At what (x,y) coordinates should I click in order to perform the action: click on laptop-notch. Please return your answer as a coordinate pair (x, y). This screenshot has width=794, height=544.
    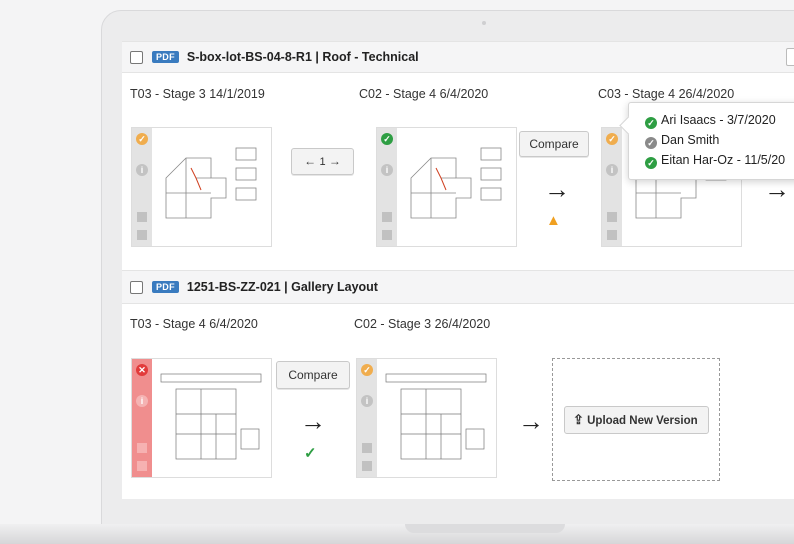
    Looking at the image, I should click on (485, 528).